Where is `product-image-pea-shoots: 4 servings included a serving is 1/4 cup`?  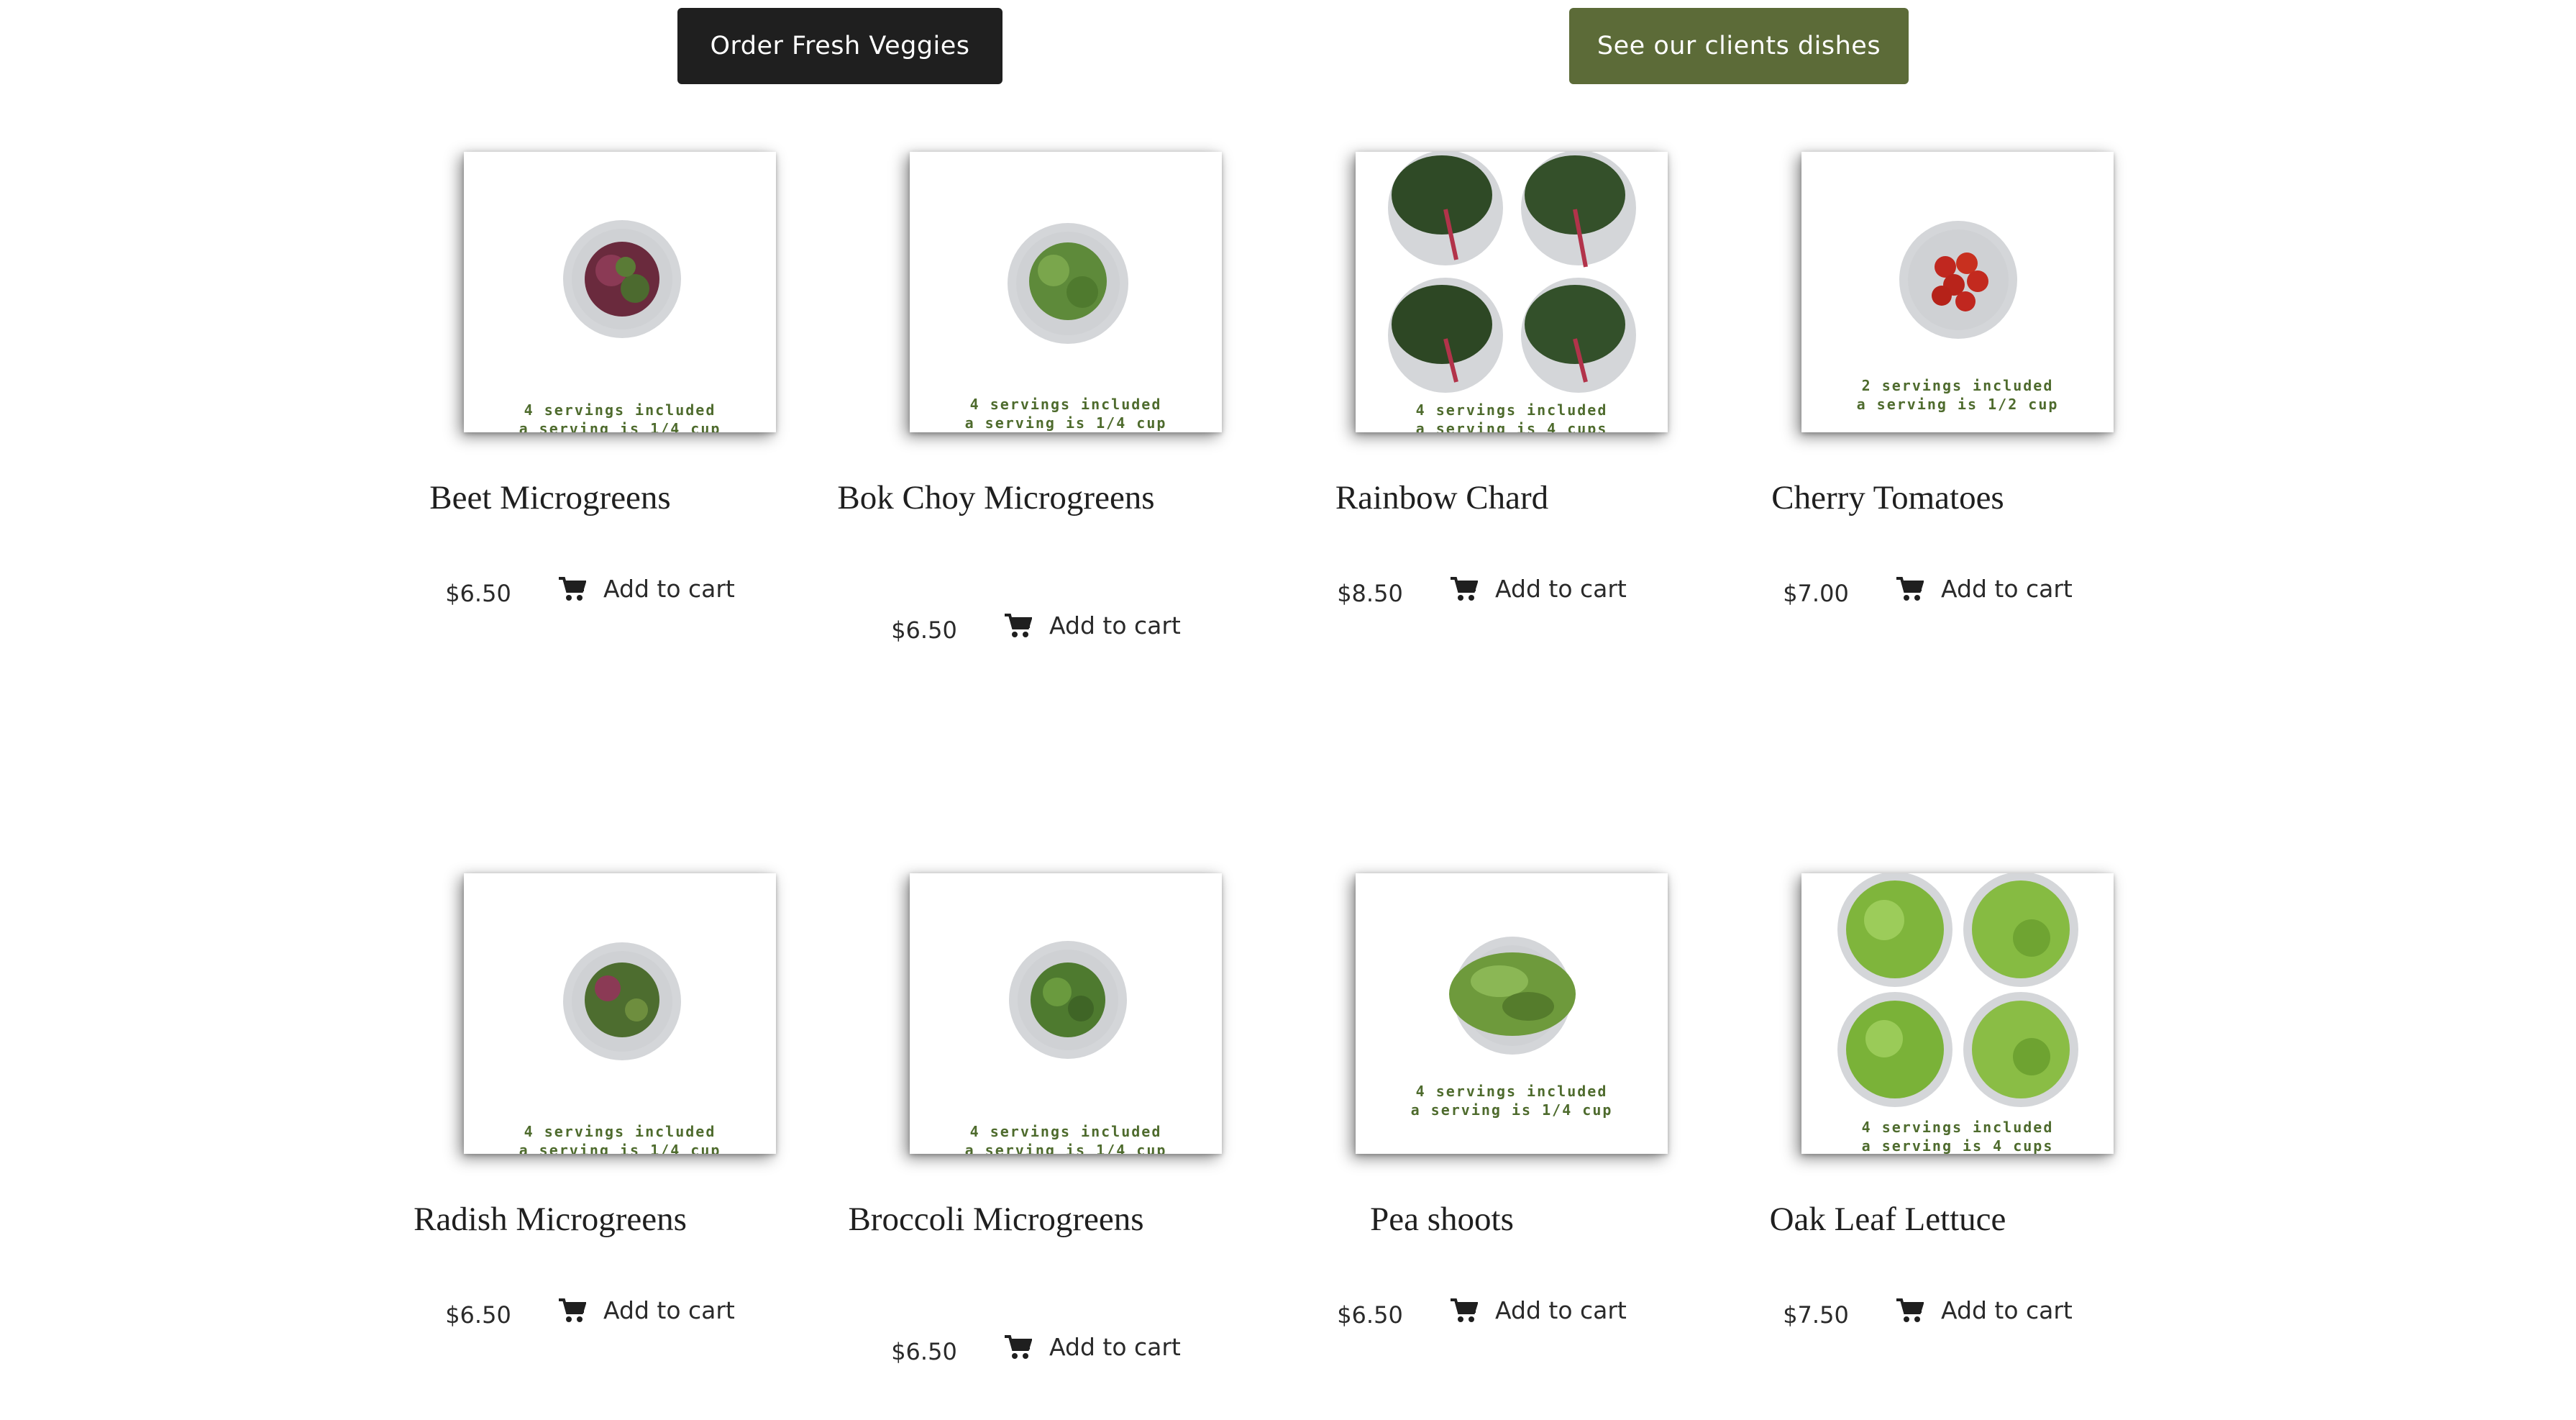 product-image-pea-shoots: 4 servings included a serving is 1/4 cup is located at coordinates (1512, 1013).